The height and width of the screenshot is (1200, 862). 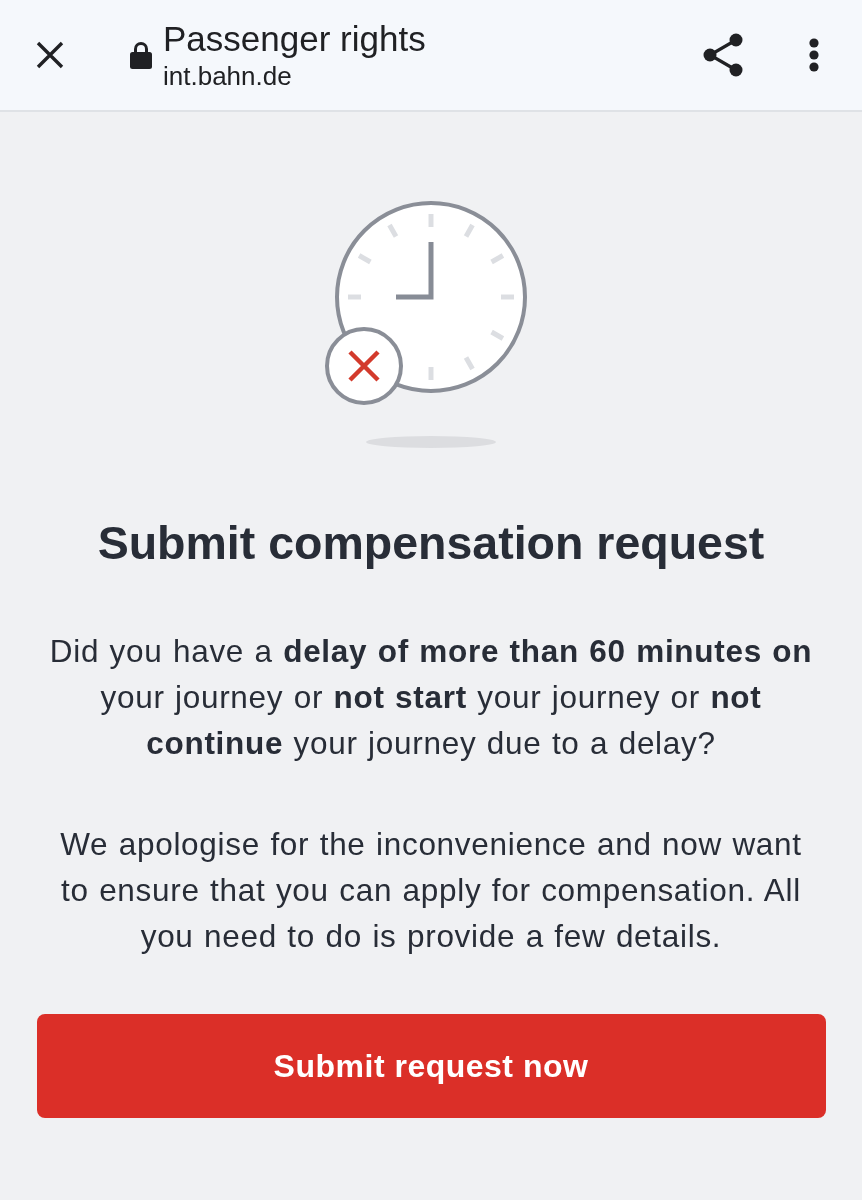 I want to click on body-paragraph: Did you have a delay of more than 60 minutes on your journey or not start your journey or not continue your journey due to a delay?, so click(x=431, y=697).